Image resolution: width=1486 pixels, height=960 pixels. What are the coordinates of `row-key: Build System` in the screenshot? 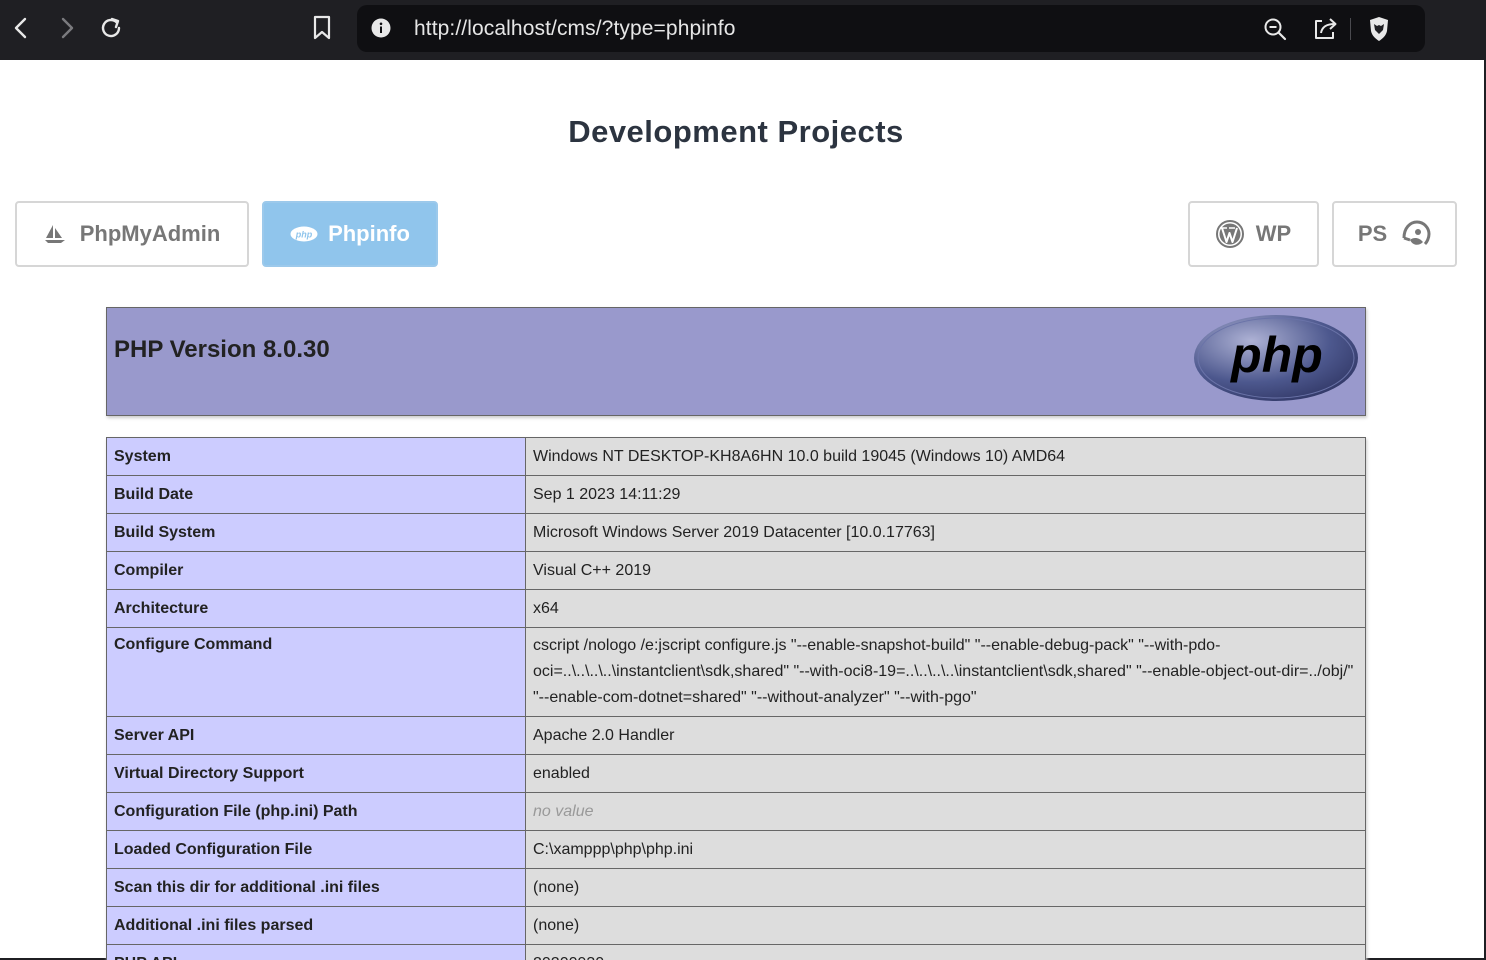 It's located at (316, 532).